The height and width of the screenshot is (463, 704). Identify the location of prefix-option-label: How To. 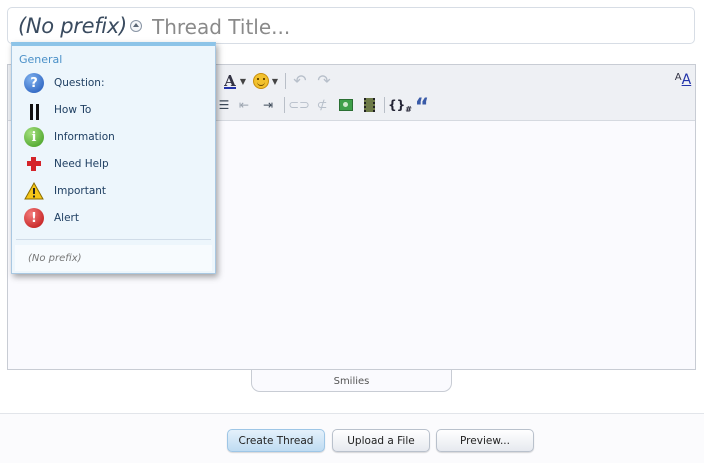
(73, 110).